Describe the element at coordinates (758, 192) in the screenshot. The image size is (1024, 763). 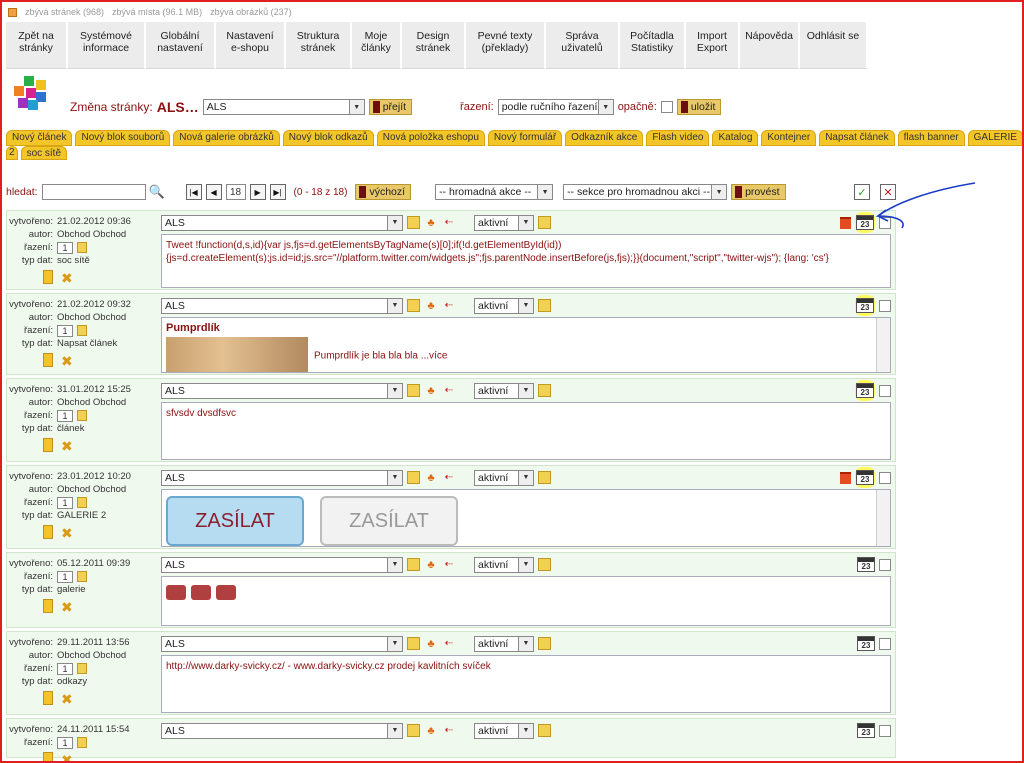
I see `run-button: provést` at that location.